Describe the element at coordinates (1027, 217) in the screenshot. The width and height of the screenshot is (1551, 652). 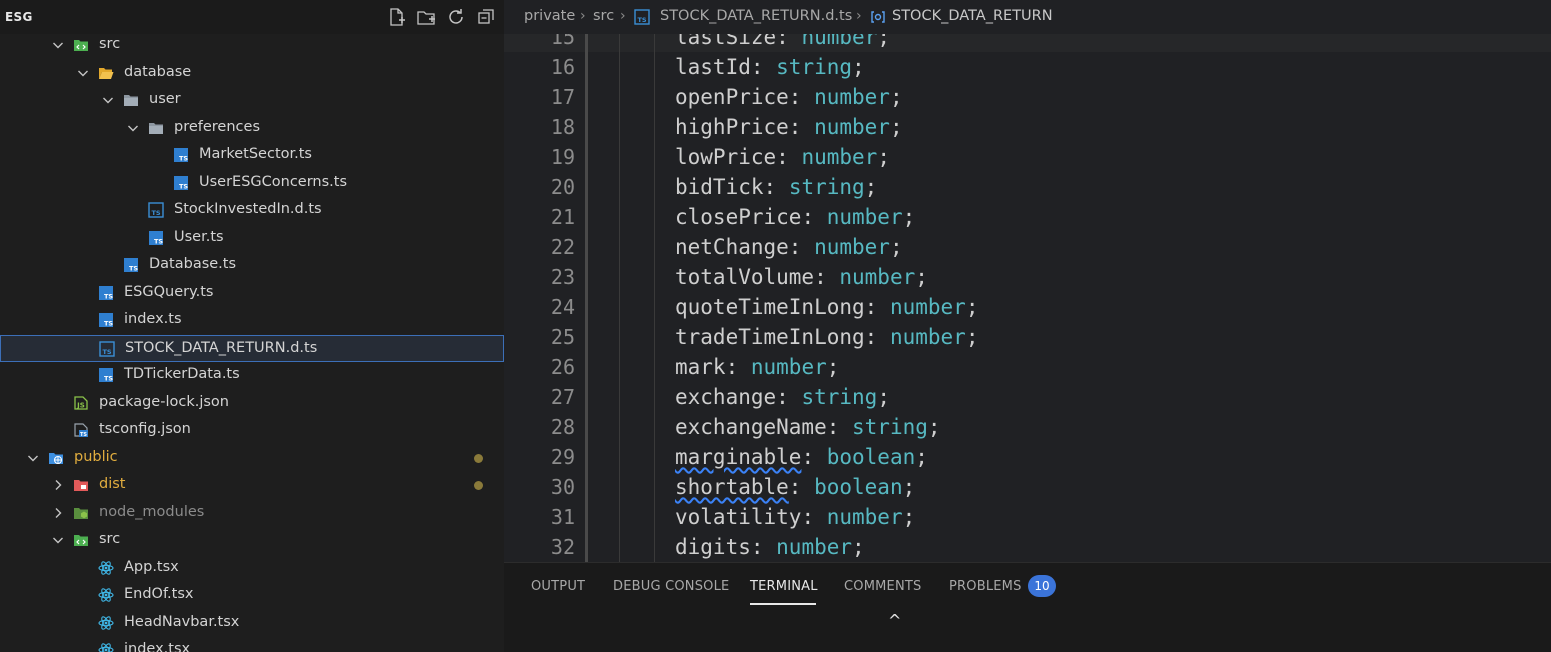
I see `code-line: 21 closePrice: number;` at that location.